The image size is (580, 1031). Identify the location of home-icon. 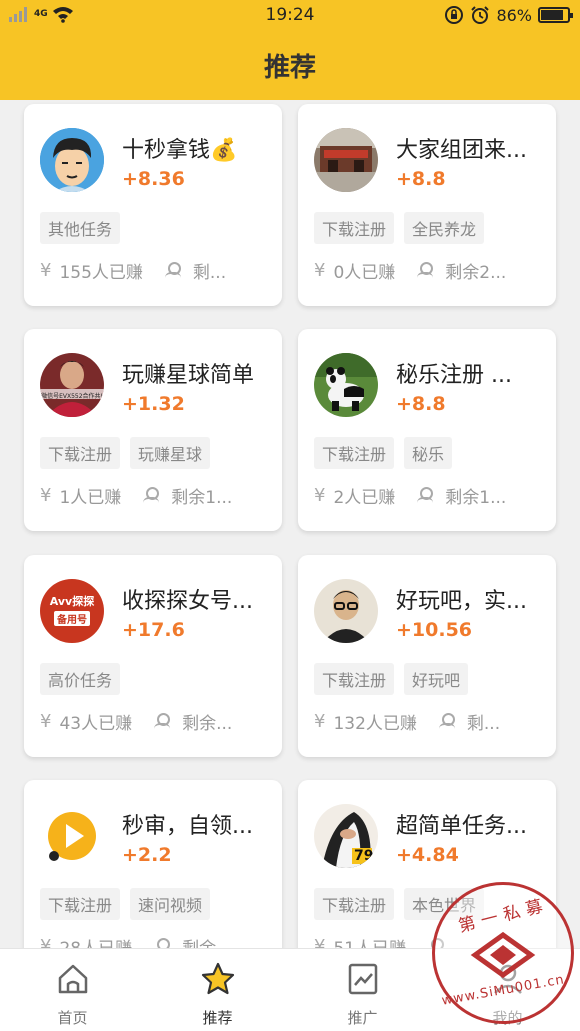
(73, 979).